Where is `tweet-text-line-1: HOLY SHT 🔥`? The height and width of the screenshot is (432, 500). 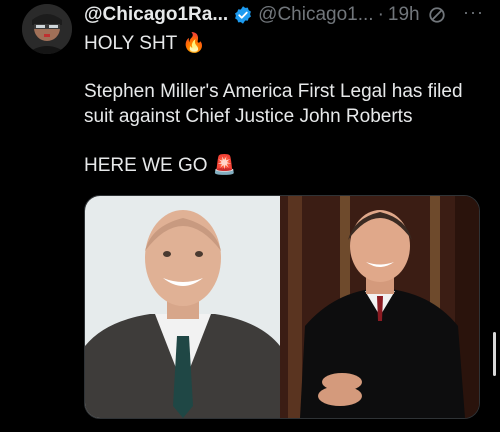 tweet-text-line-1: HOLY SHT 🔥 is located at coordinates (145, 44).